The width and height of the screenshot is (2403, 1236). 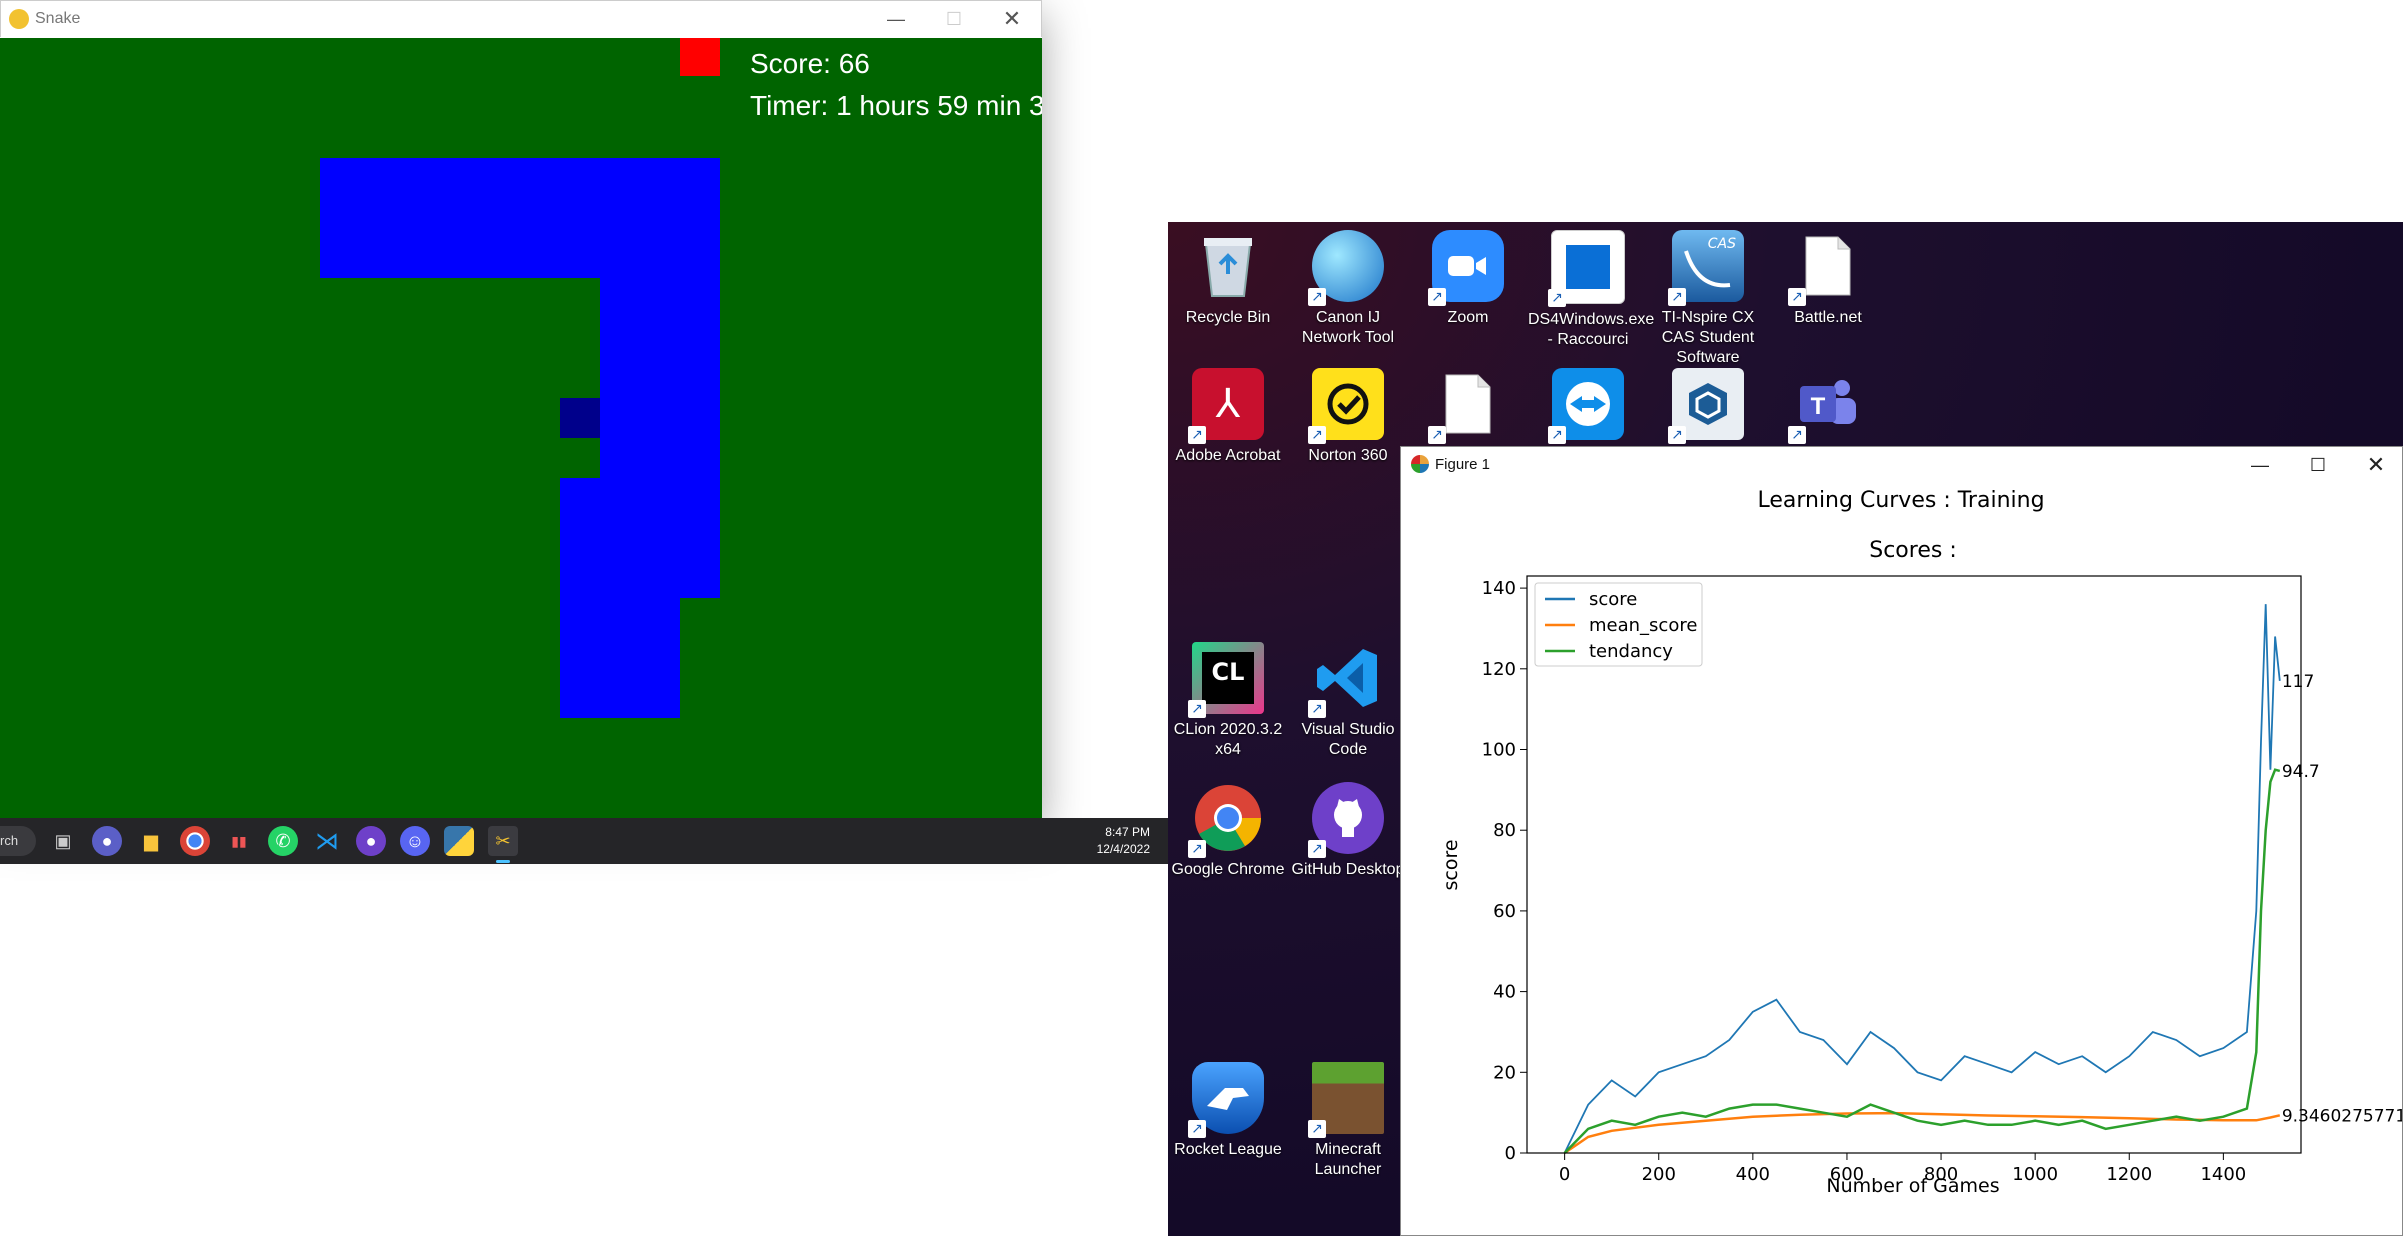 I want to click on rocket-league-icon: ↗, so click(x=1226, y=1100).